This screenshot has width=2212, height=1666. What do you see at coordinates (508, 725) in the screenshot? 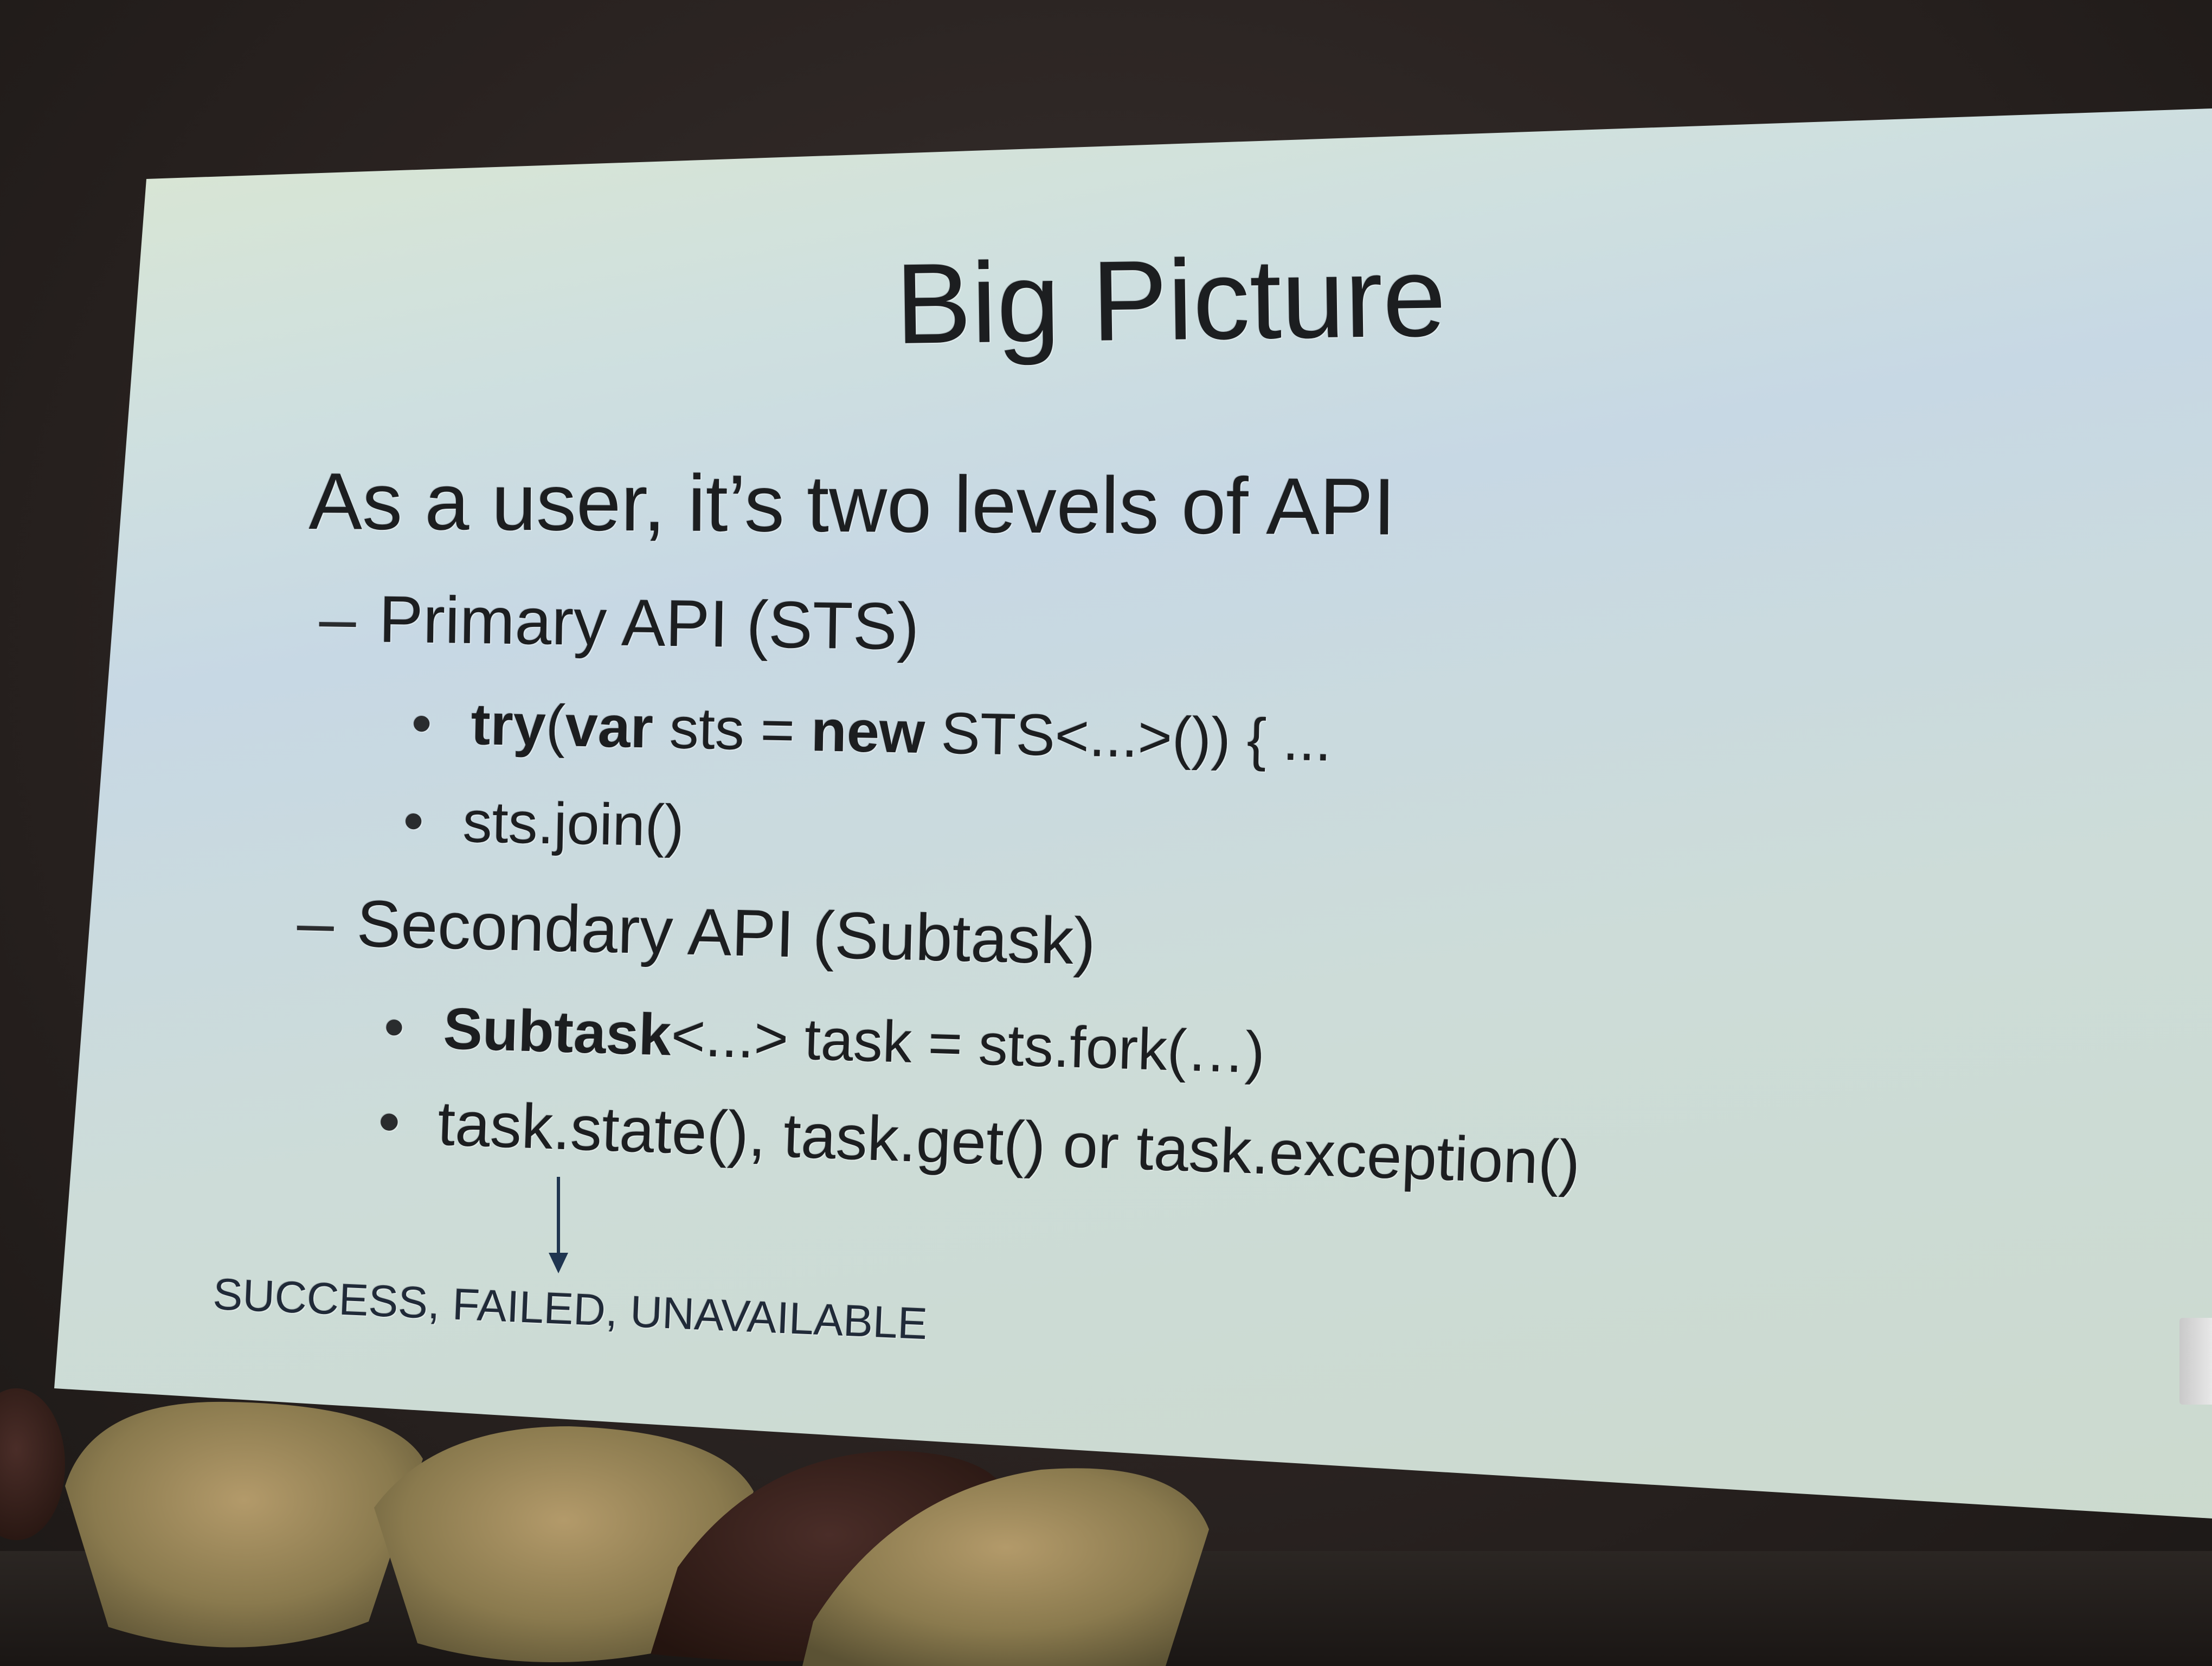
I see `keyword-try: try` at bounding box center [508, 725].